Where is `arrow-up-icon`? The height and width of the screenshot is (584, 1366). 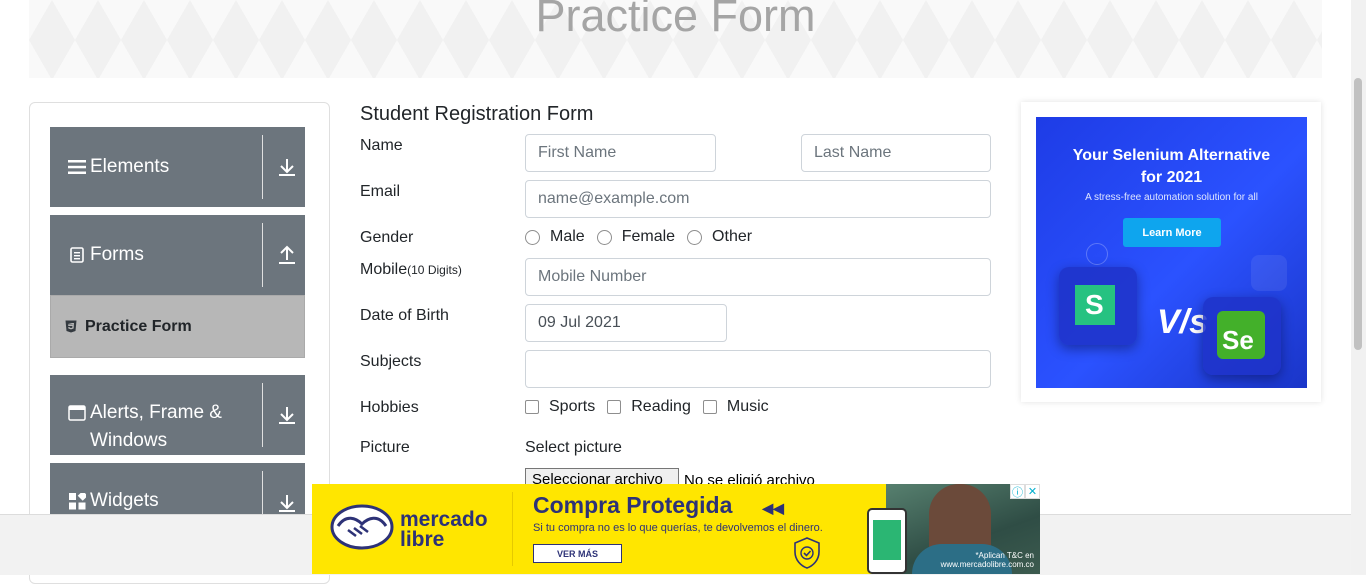
arrow-up-icon is located at coordinates (287, 255).